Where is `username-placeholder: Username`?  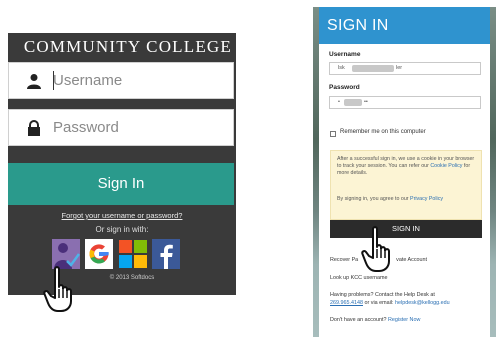
username-placeholder: Username is located at coordinates (88, 80).